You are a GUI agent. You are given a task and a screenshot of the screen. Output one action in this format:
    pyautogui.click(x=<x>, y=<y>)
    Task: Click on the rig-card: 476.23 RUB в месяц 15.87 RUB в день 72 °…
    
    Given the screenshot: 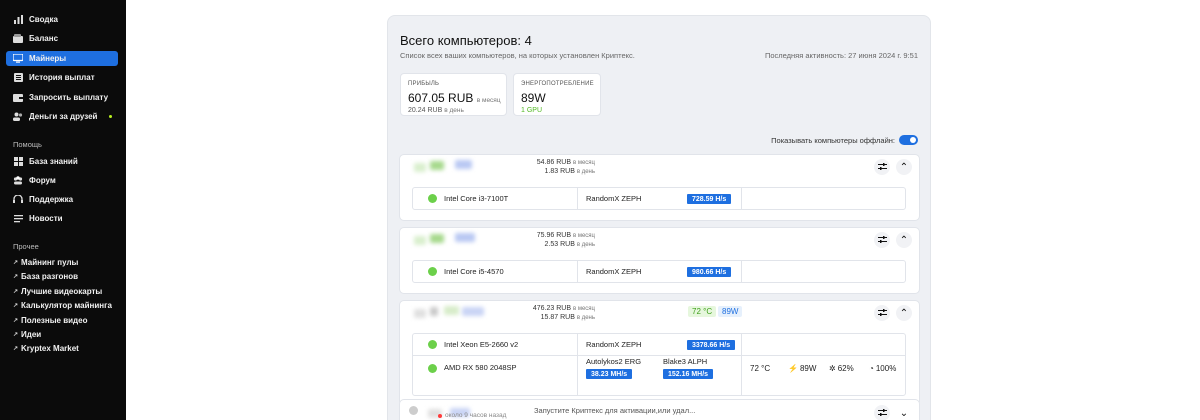 What is the action you would take?
    pyautogui.click(x=659, y=353)
    